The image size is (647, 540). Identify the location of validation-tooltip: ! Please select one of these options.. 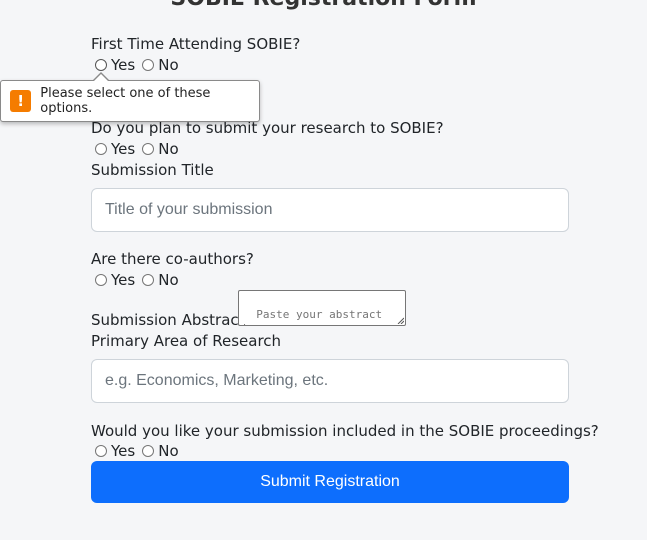
(130, 97).